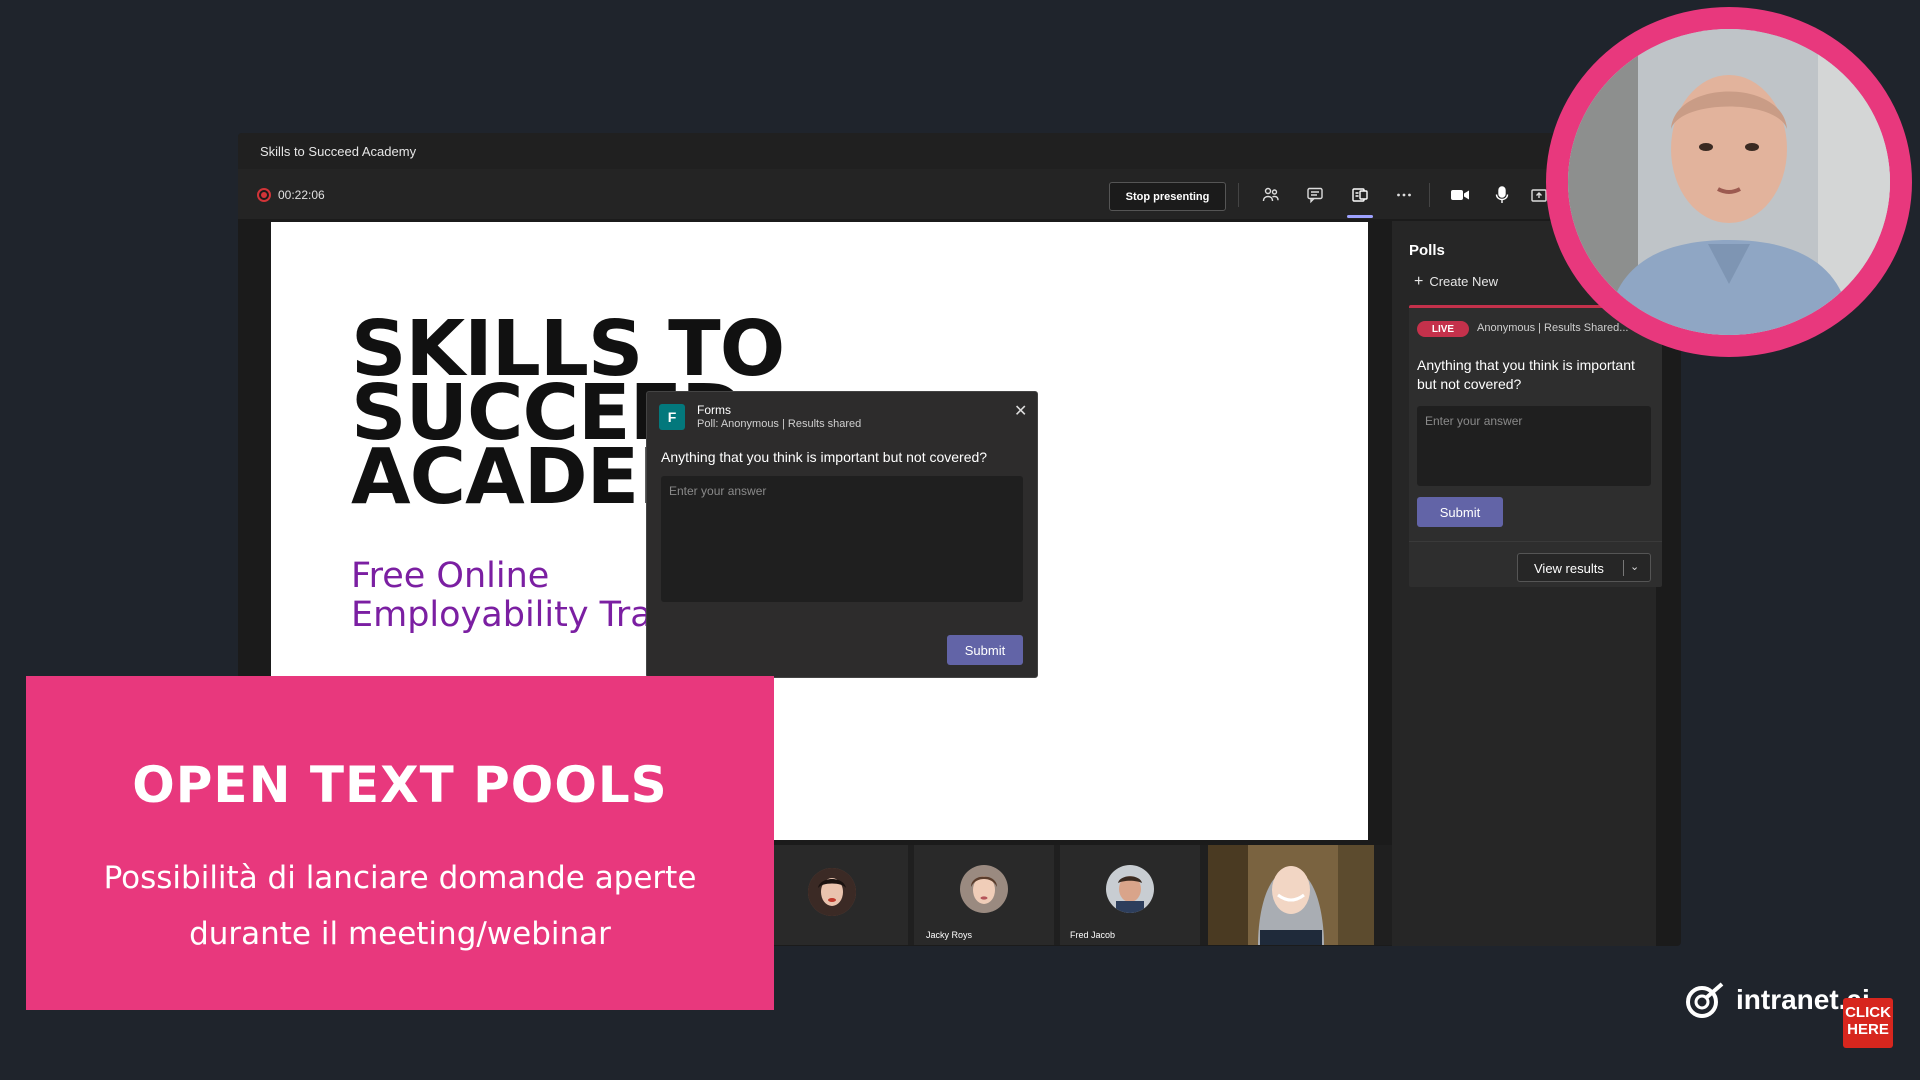 The height and width of the screenshot is (1080, 1920). Describe the element at coordinates (1777, 1000) in the screenshot. I see `brand-logo: intranet.ai` at that location.